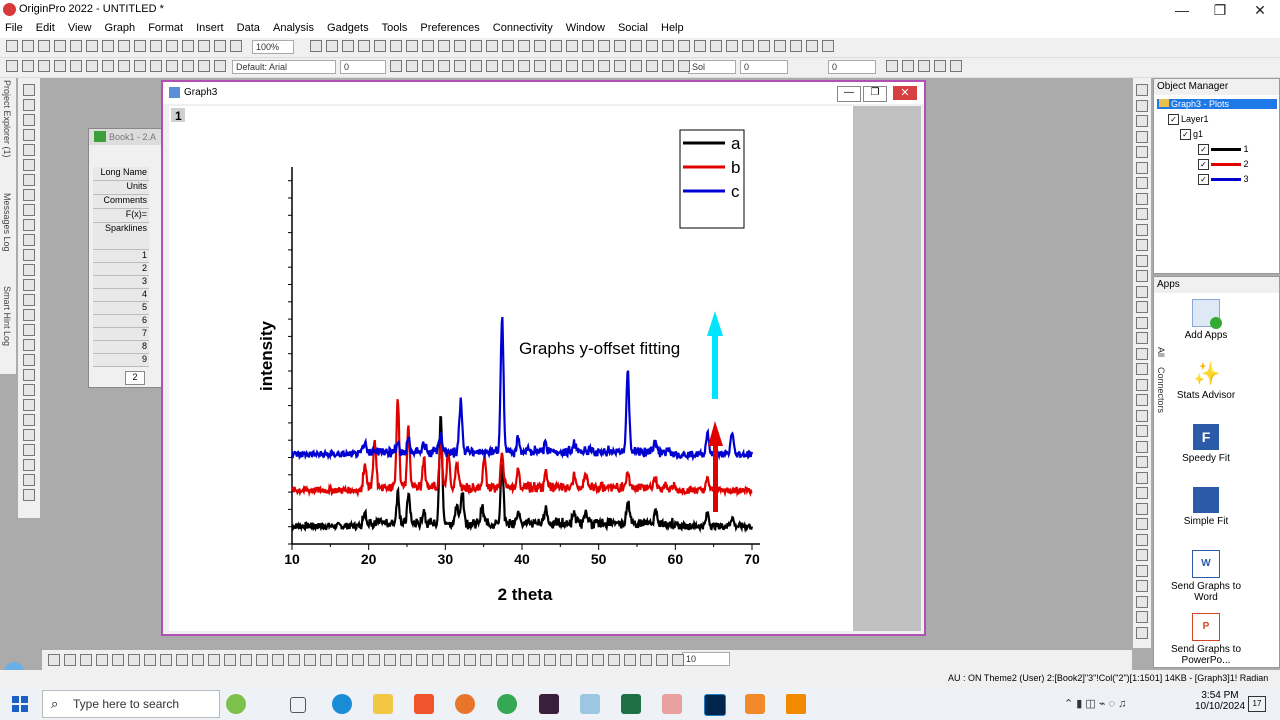 This screenshot has width=1280, height=720. I want to click on font-select: Default: Arial, so click(284, 67).